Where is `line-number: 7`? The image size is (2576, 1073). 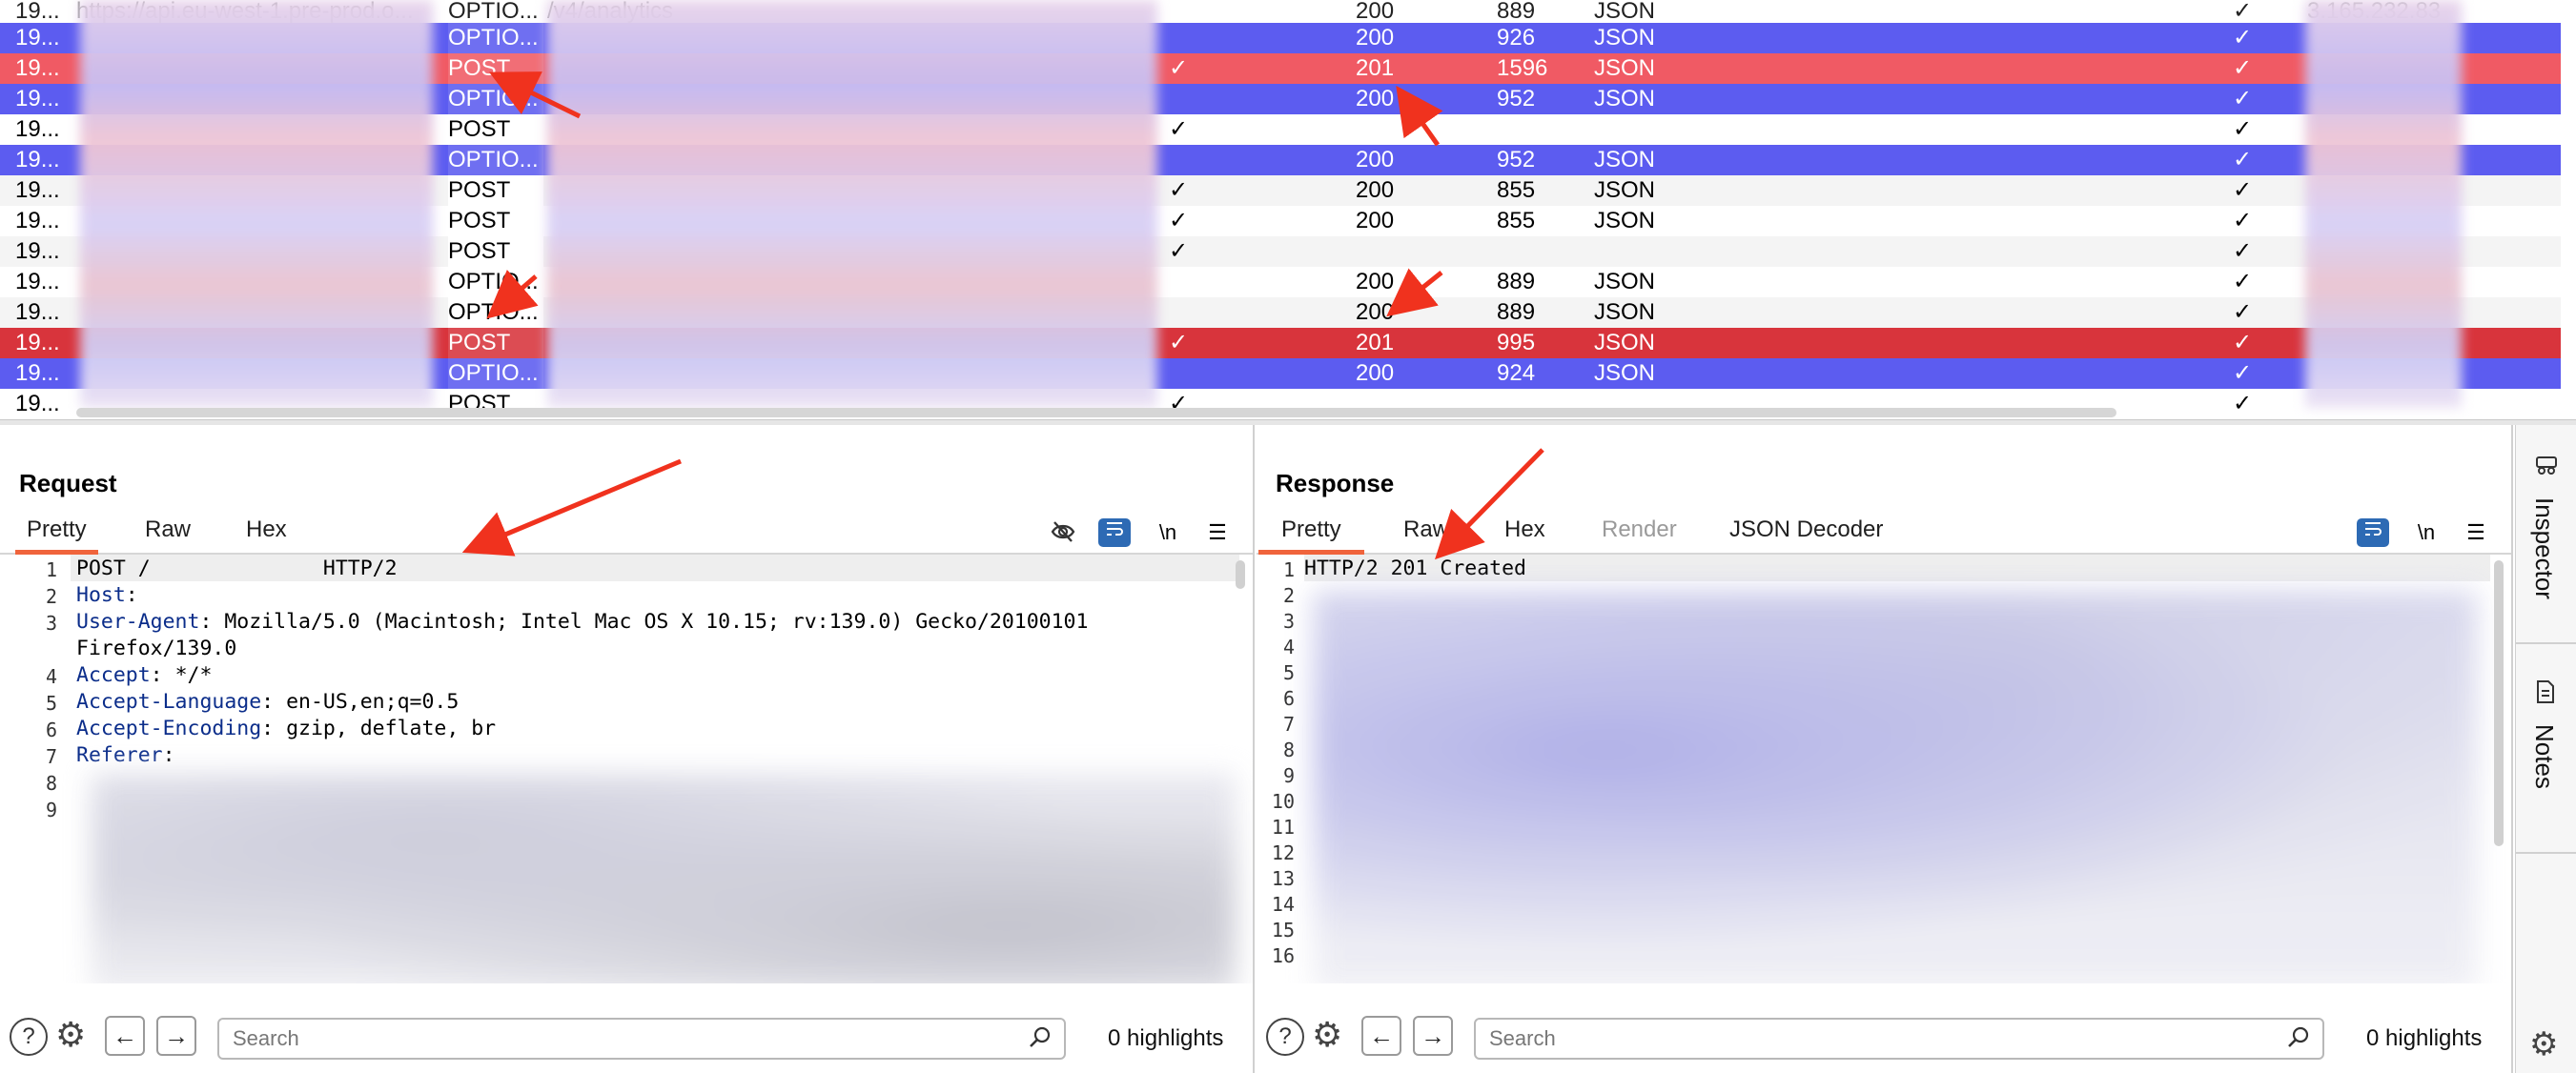 line-number: 7 is located at coordinates (51, 757).